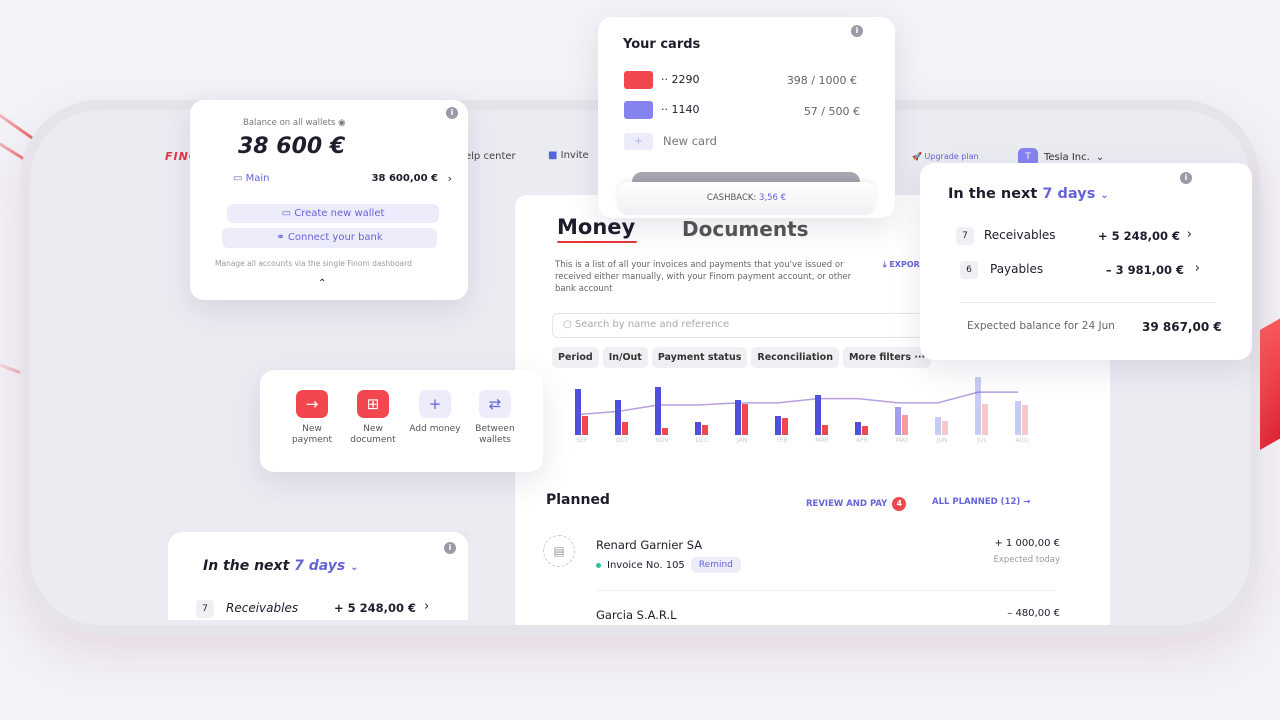 The height and width of the screenshot is (720, 1280). Describe the element at coordinates (597, 242) in the screenshot. I see `tab-underline` at that location.